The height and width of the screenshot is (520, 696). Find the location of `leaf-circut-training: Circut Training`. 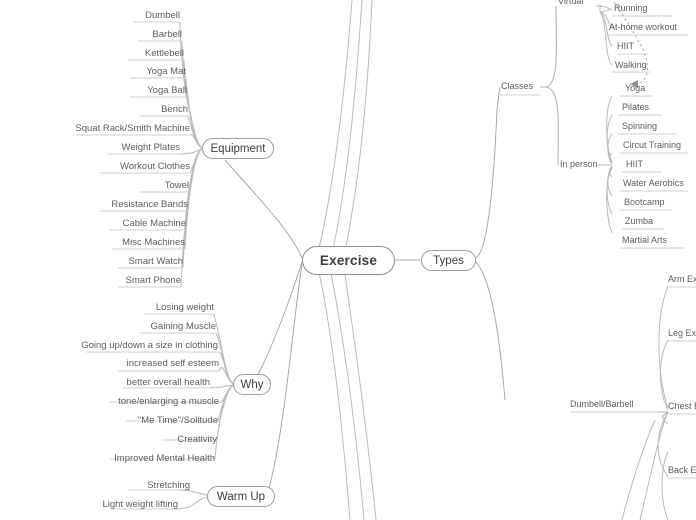

leaf-circut-training: Circut Training is located at coordinates (652, 145).